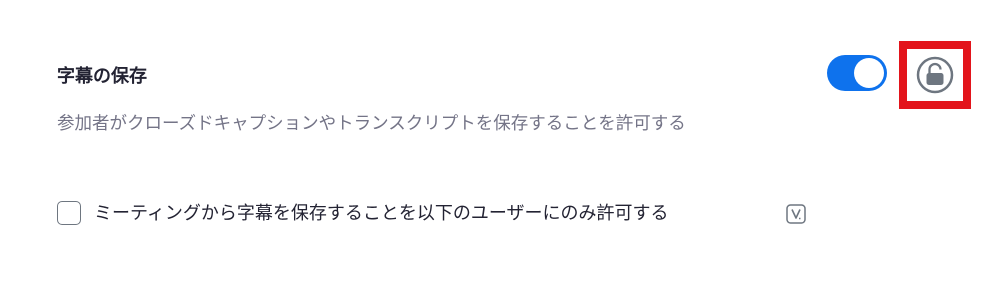 This screenshot has width=993, height=286. I want to click on checkbox-label: ミーティングから字幕を保存することを以下のユーザーにのみ許可する, so click(381, 213).